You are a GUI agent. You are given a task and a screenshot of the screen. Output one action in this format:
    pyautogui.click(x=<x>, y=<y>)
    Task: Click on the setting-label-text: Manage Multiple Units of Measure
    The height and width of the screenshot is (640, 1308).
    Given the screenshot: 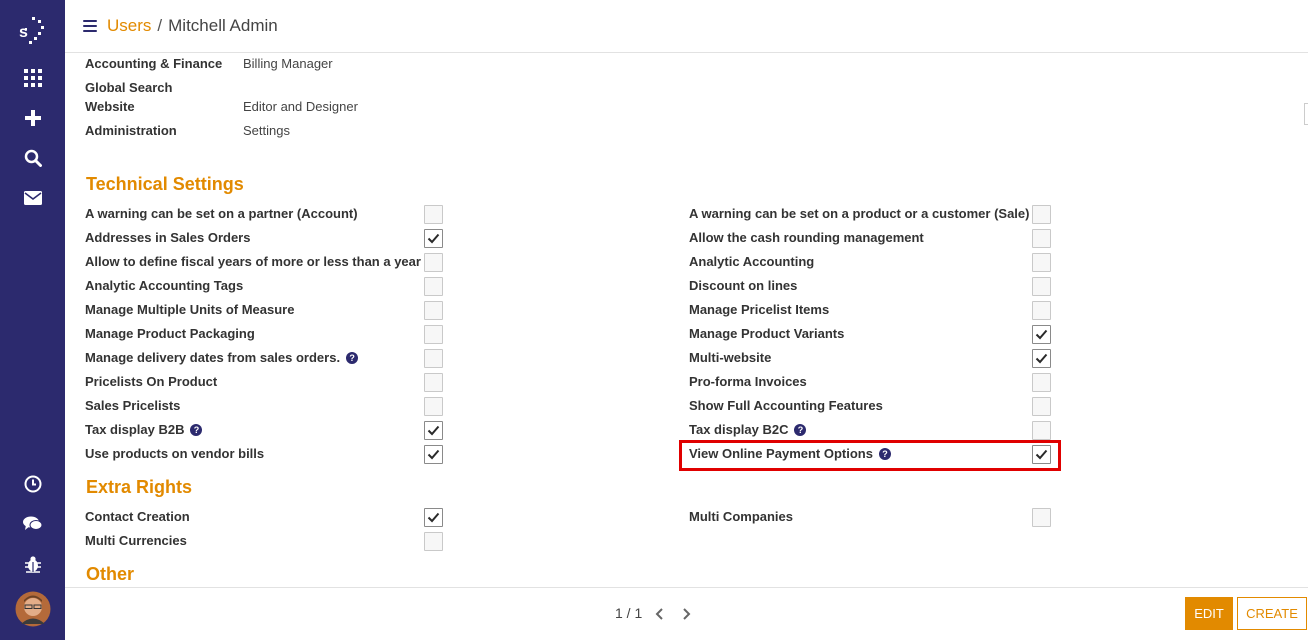 What is the action you would take?
    pyautogui.click(x=190, y=309)
    